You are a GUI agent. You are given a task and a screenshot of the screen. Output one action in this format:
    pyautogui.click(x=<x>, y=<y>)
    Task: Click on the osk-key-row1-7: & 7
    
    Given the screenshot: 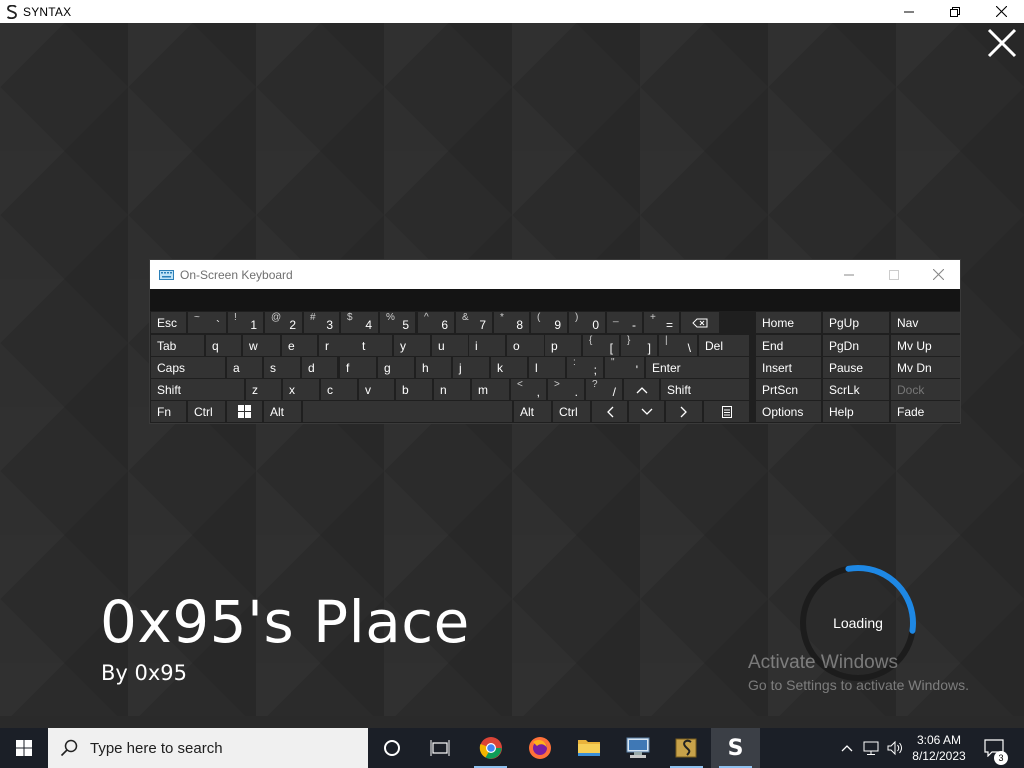 What is the action you would take?
    pyautogui.click(x=474, y=322)
    